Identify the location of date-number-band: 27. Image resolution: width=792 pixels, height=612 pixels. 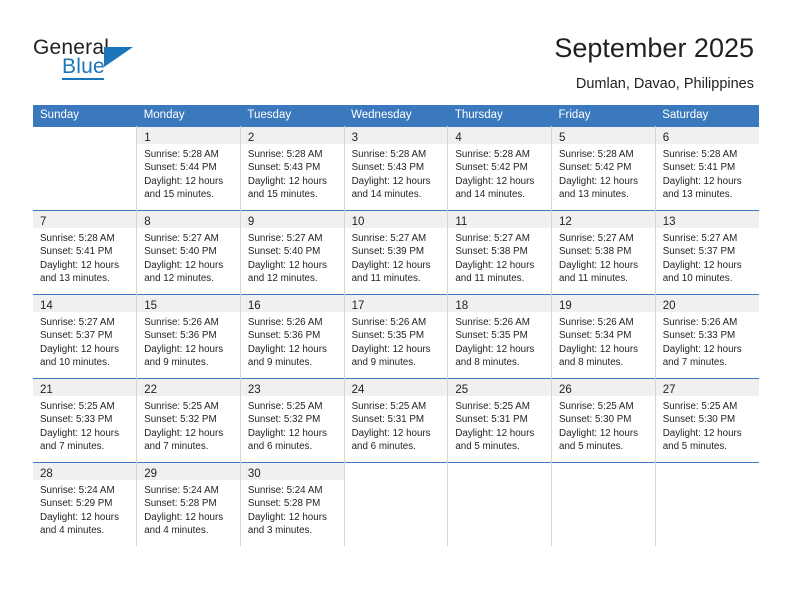
(707, 387).